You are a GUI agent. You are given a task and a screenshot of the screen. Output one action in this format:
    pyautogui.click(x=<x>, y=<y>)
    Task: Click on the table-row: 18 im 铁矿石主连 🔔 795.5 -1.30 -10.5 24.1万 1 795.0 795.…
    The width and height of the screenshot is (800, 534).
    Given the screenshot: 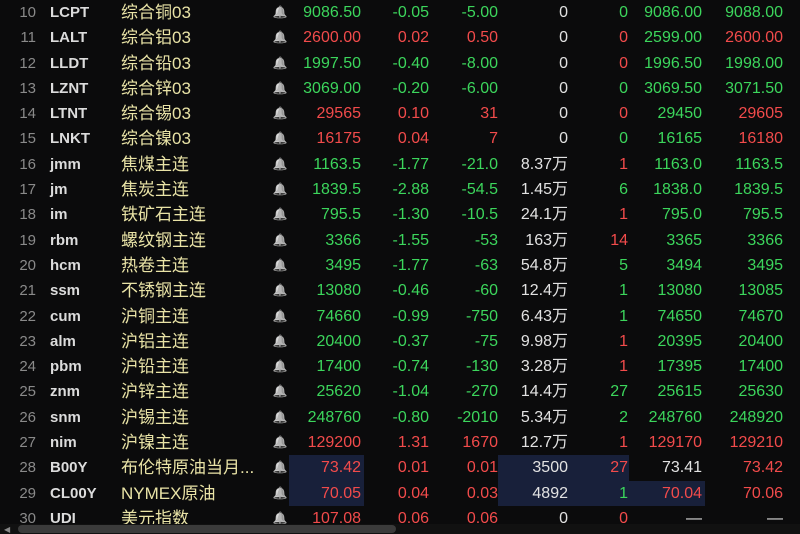 What is the action you would take?
    pyautogui.click(x=400, y=214)
    